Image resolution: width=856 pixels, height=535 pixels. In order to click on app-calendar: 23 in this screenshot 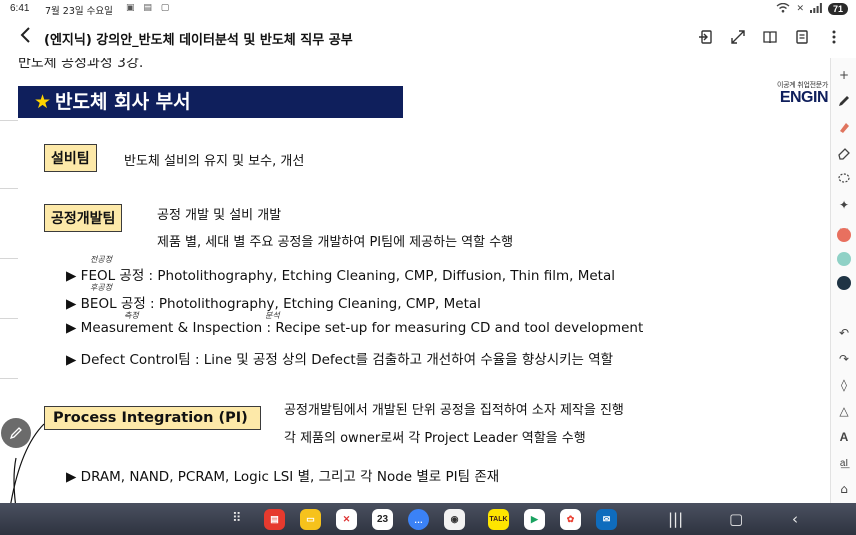, I will do `click(382, 519)`.